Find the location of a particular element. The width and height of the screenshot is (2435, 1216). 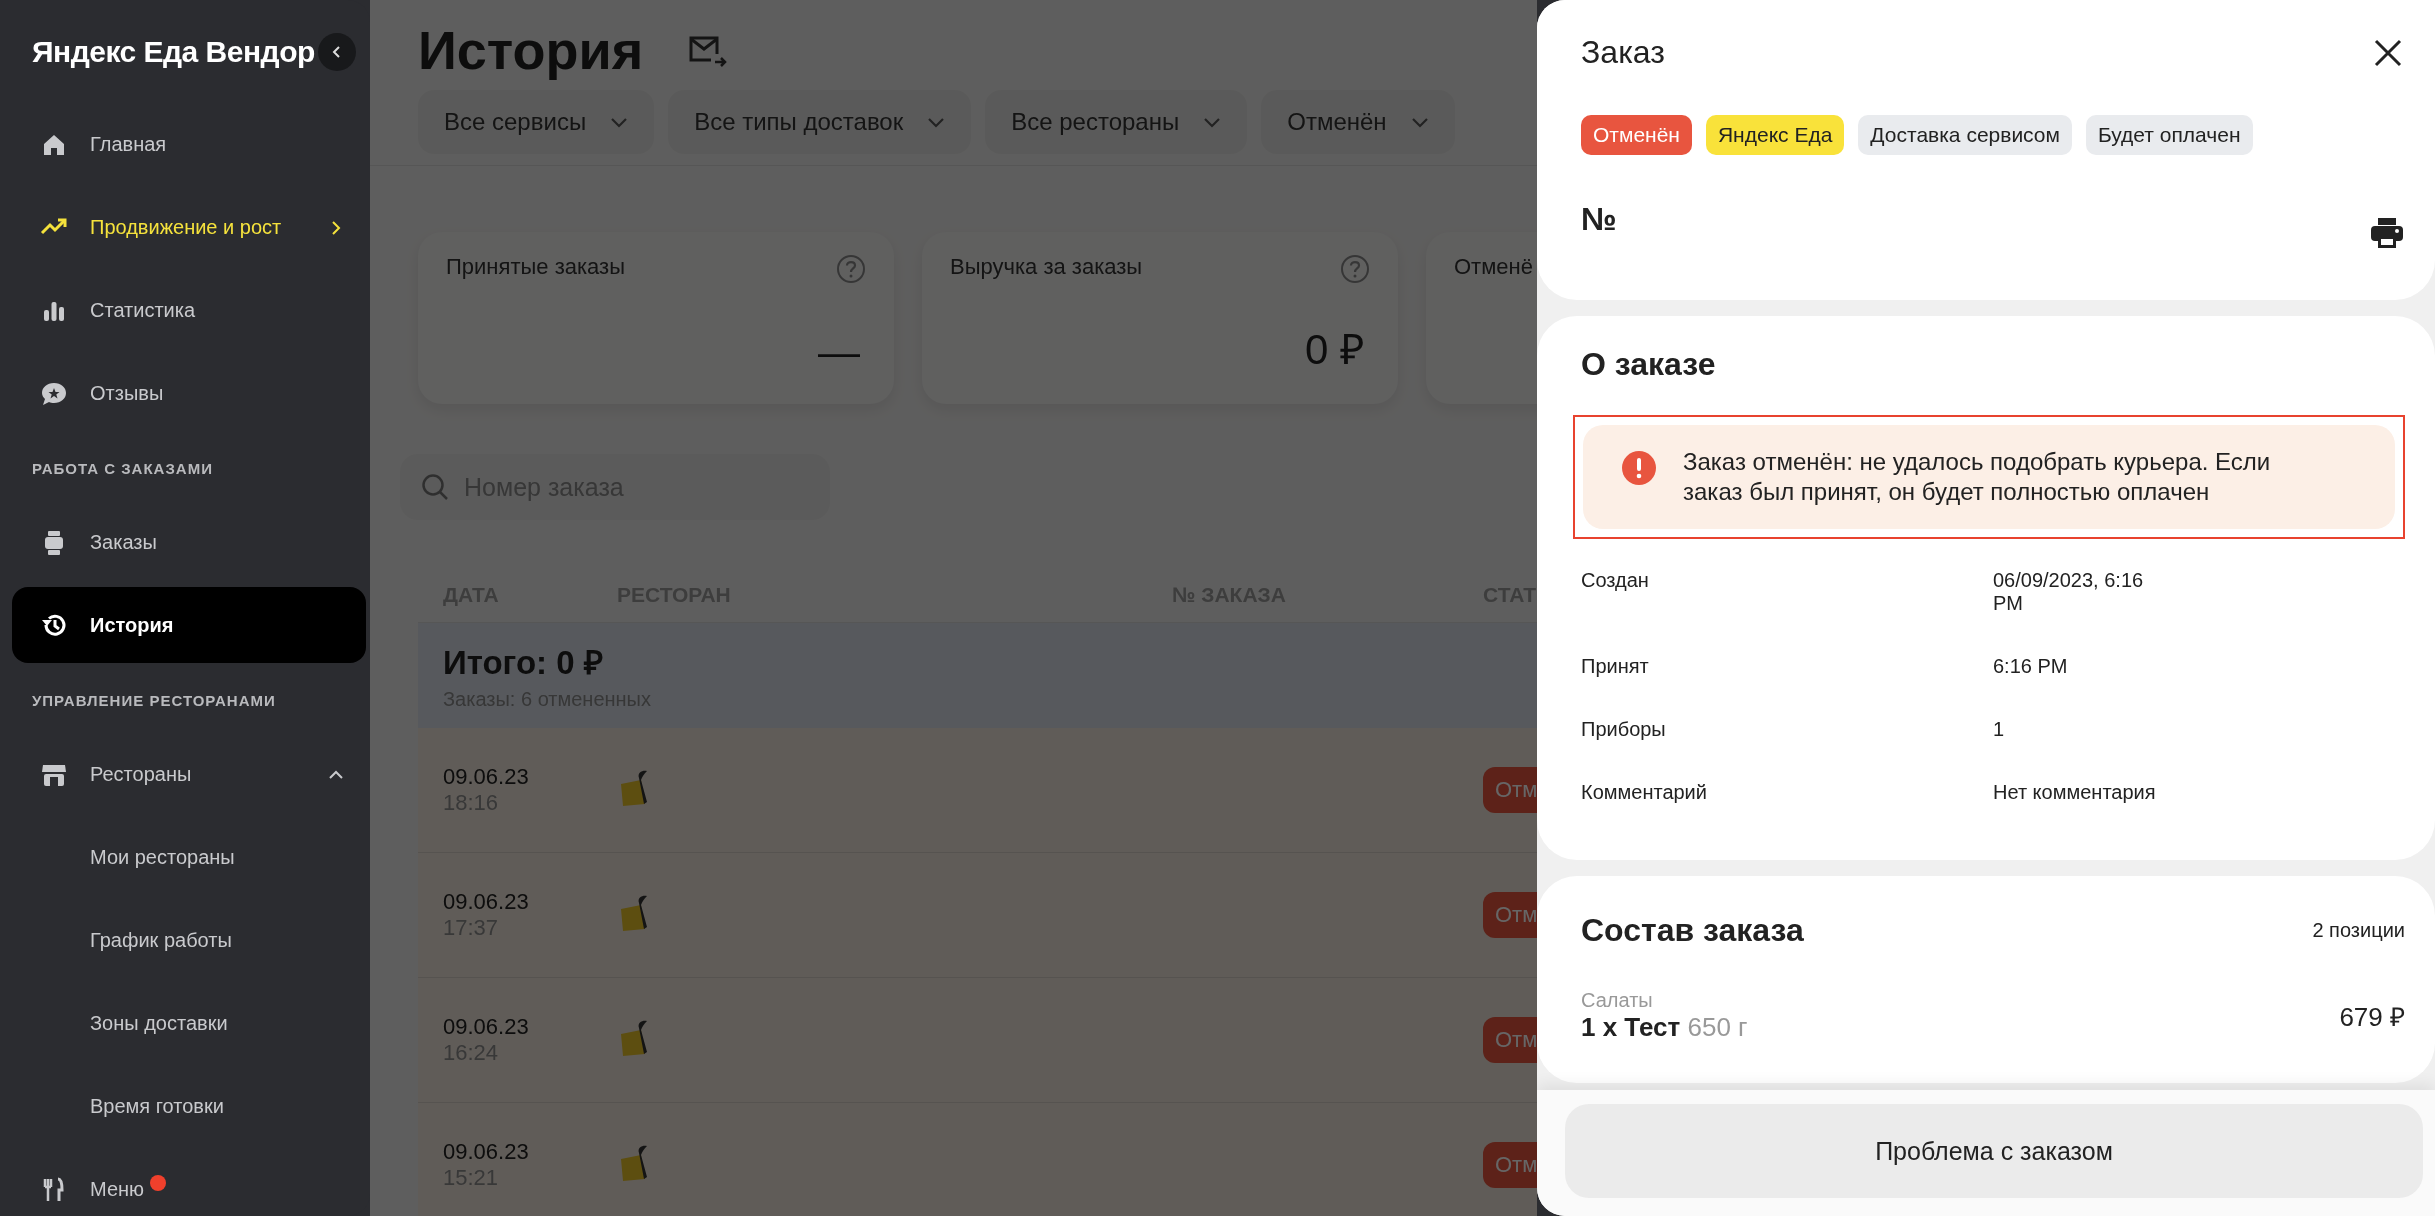

detail-label: Приборы is located at coordinates (1624, 729).